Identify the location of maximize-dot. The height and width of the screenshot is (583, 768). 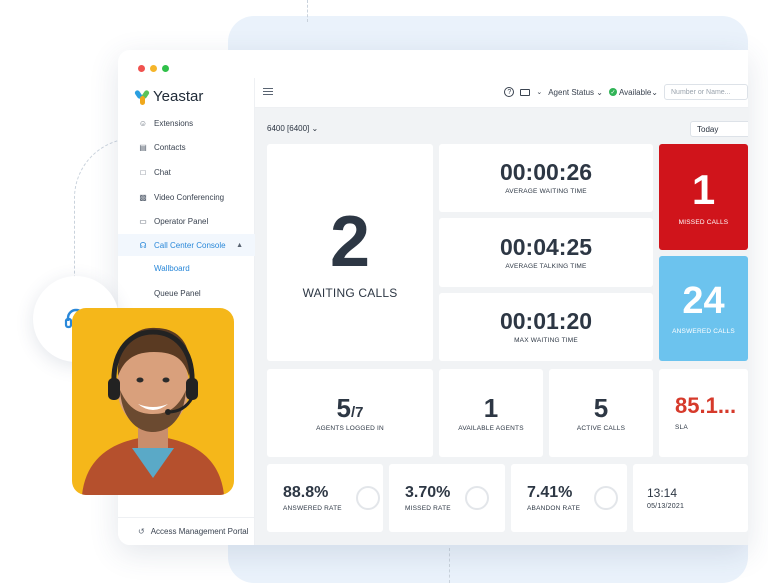
(165, 68).